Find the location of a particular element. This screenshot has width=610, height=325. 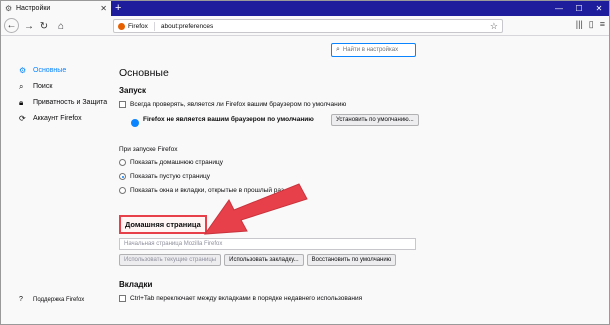

sidebar-icon: ▯ is located at coordinates (591, 24).